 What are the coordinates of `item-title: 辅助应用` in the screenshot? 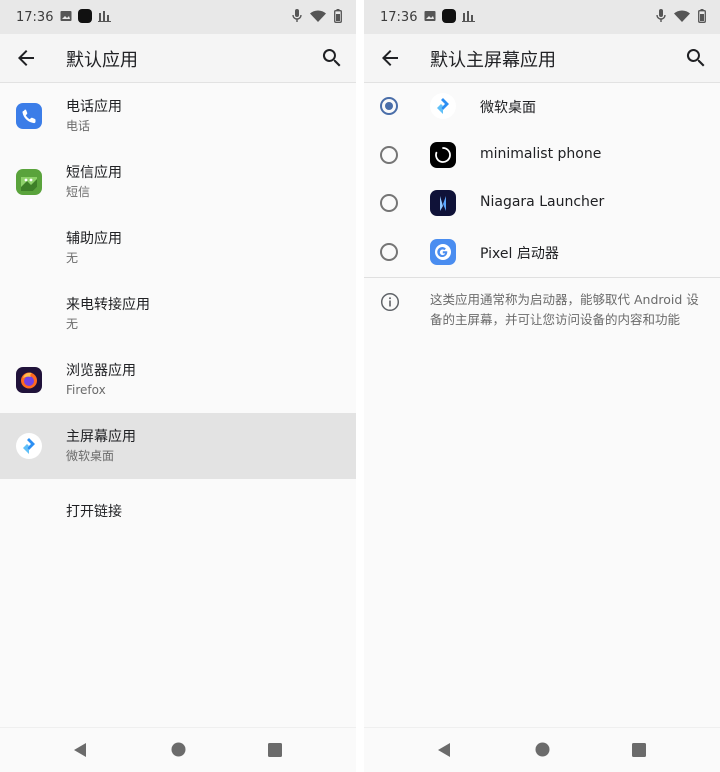 It's located at (94, 239).